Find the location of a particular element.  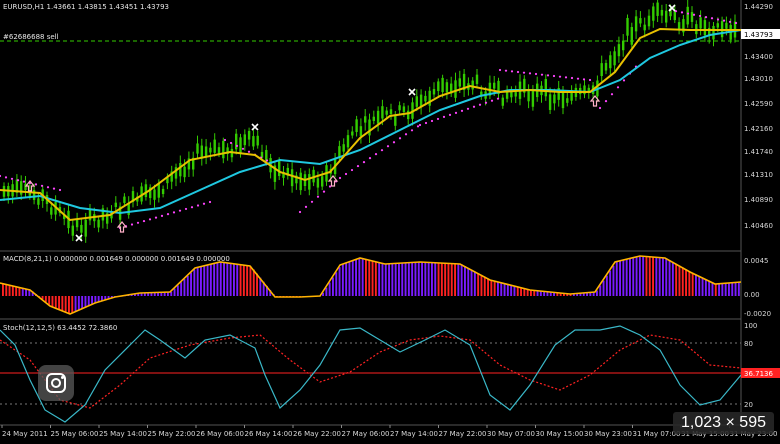

macd-axis-zero: 0.00 is located at coordinates (752, 295).